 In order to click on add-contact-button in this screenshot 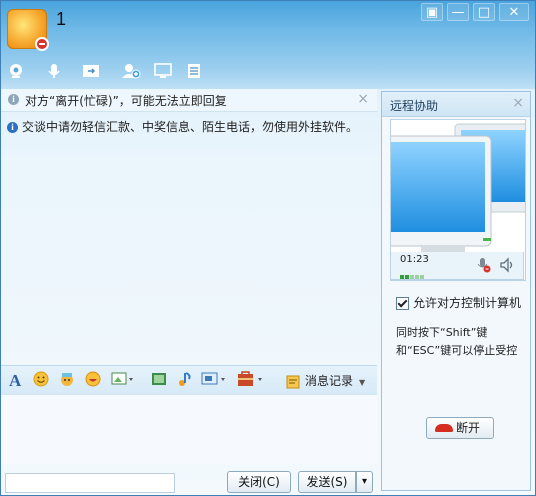, I will do `click(131, 71)`.